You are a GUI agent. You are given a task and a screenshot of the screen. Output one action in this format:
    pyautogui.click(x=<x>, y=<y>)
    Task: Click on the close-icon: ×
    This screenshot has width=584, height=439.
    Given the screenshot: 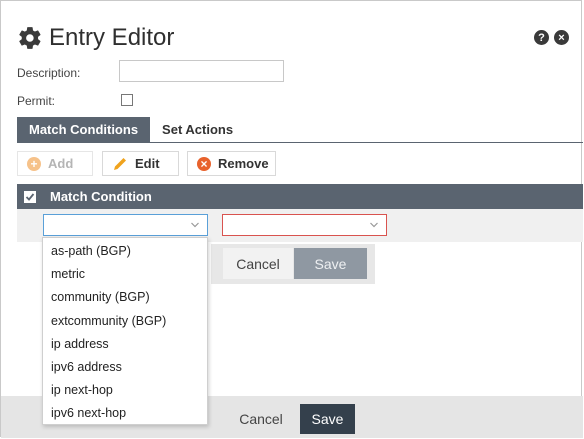 What is the action you would take?
    pyautogui.click(x=561, y=37)
    